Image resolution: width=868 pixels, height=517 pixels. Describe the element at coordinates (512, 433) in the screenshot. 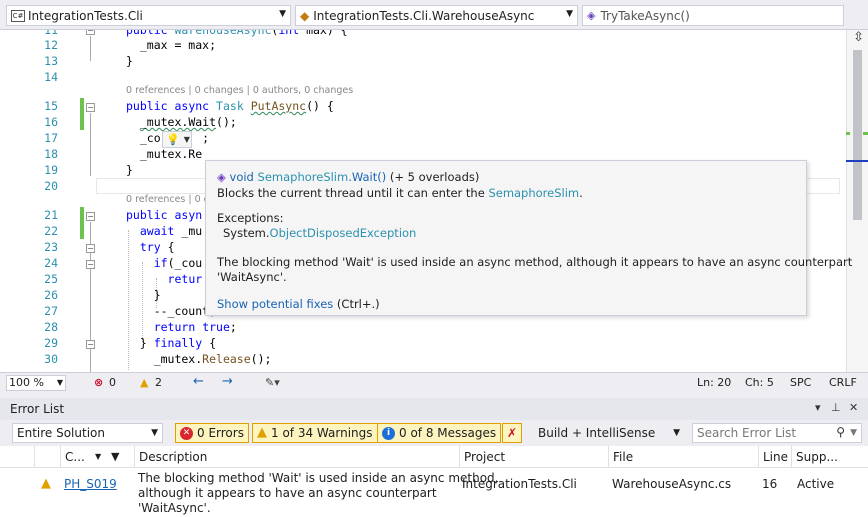

I see `build-filter-icon: ✗` at that location.